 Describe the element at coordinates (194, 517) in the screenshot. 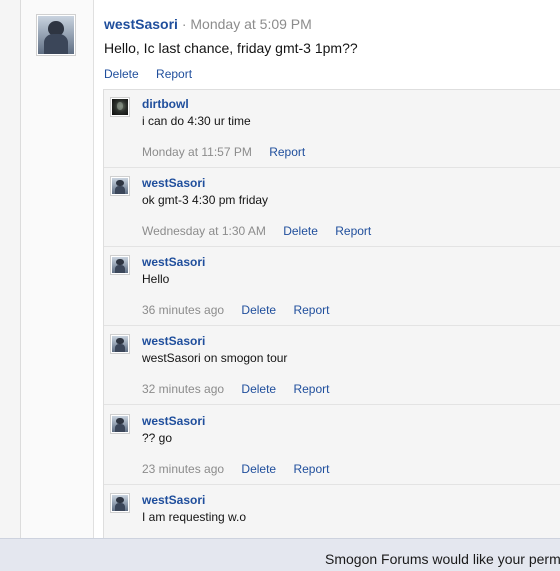

I see `comment-text: I am requesting w.o` at that location.